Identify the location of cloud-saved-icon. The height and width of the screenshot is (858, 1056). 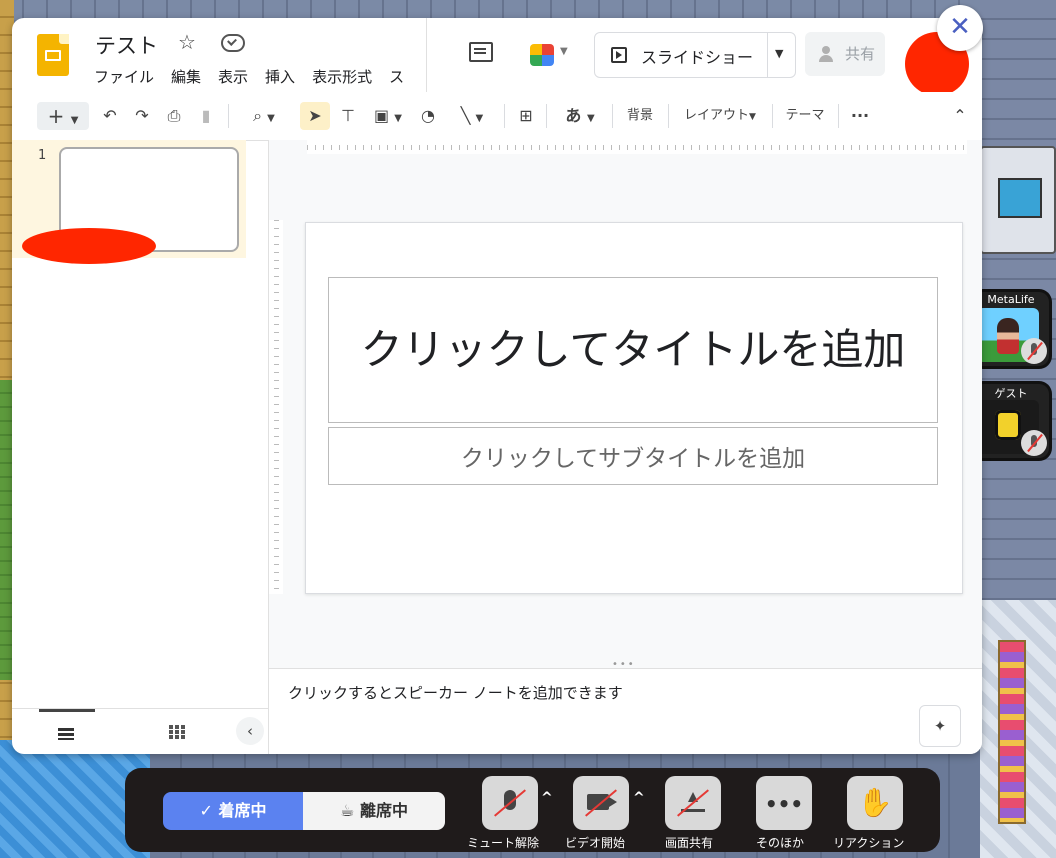
(233, 43).